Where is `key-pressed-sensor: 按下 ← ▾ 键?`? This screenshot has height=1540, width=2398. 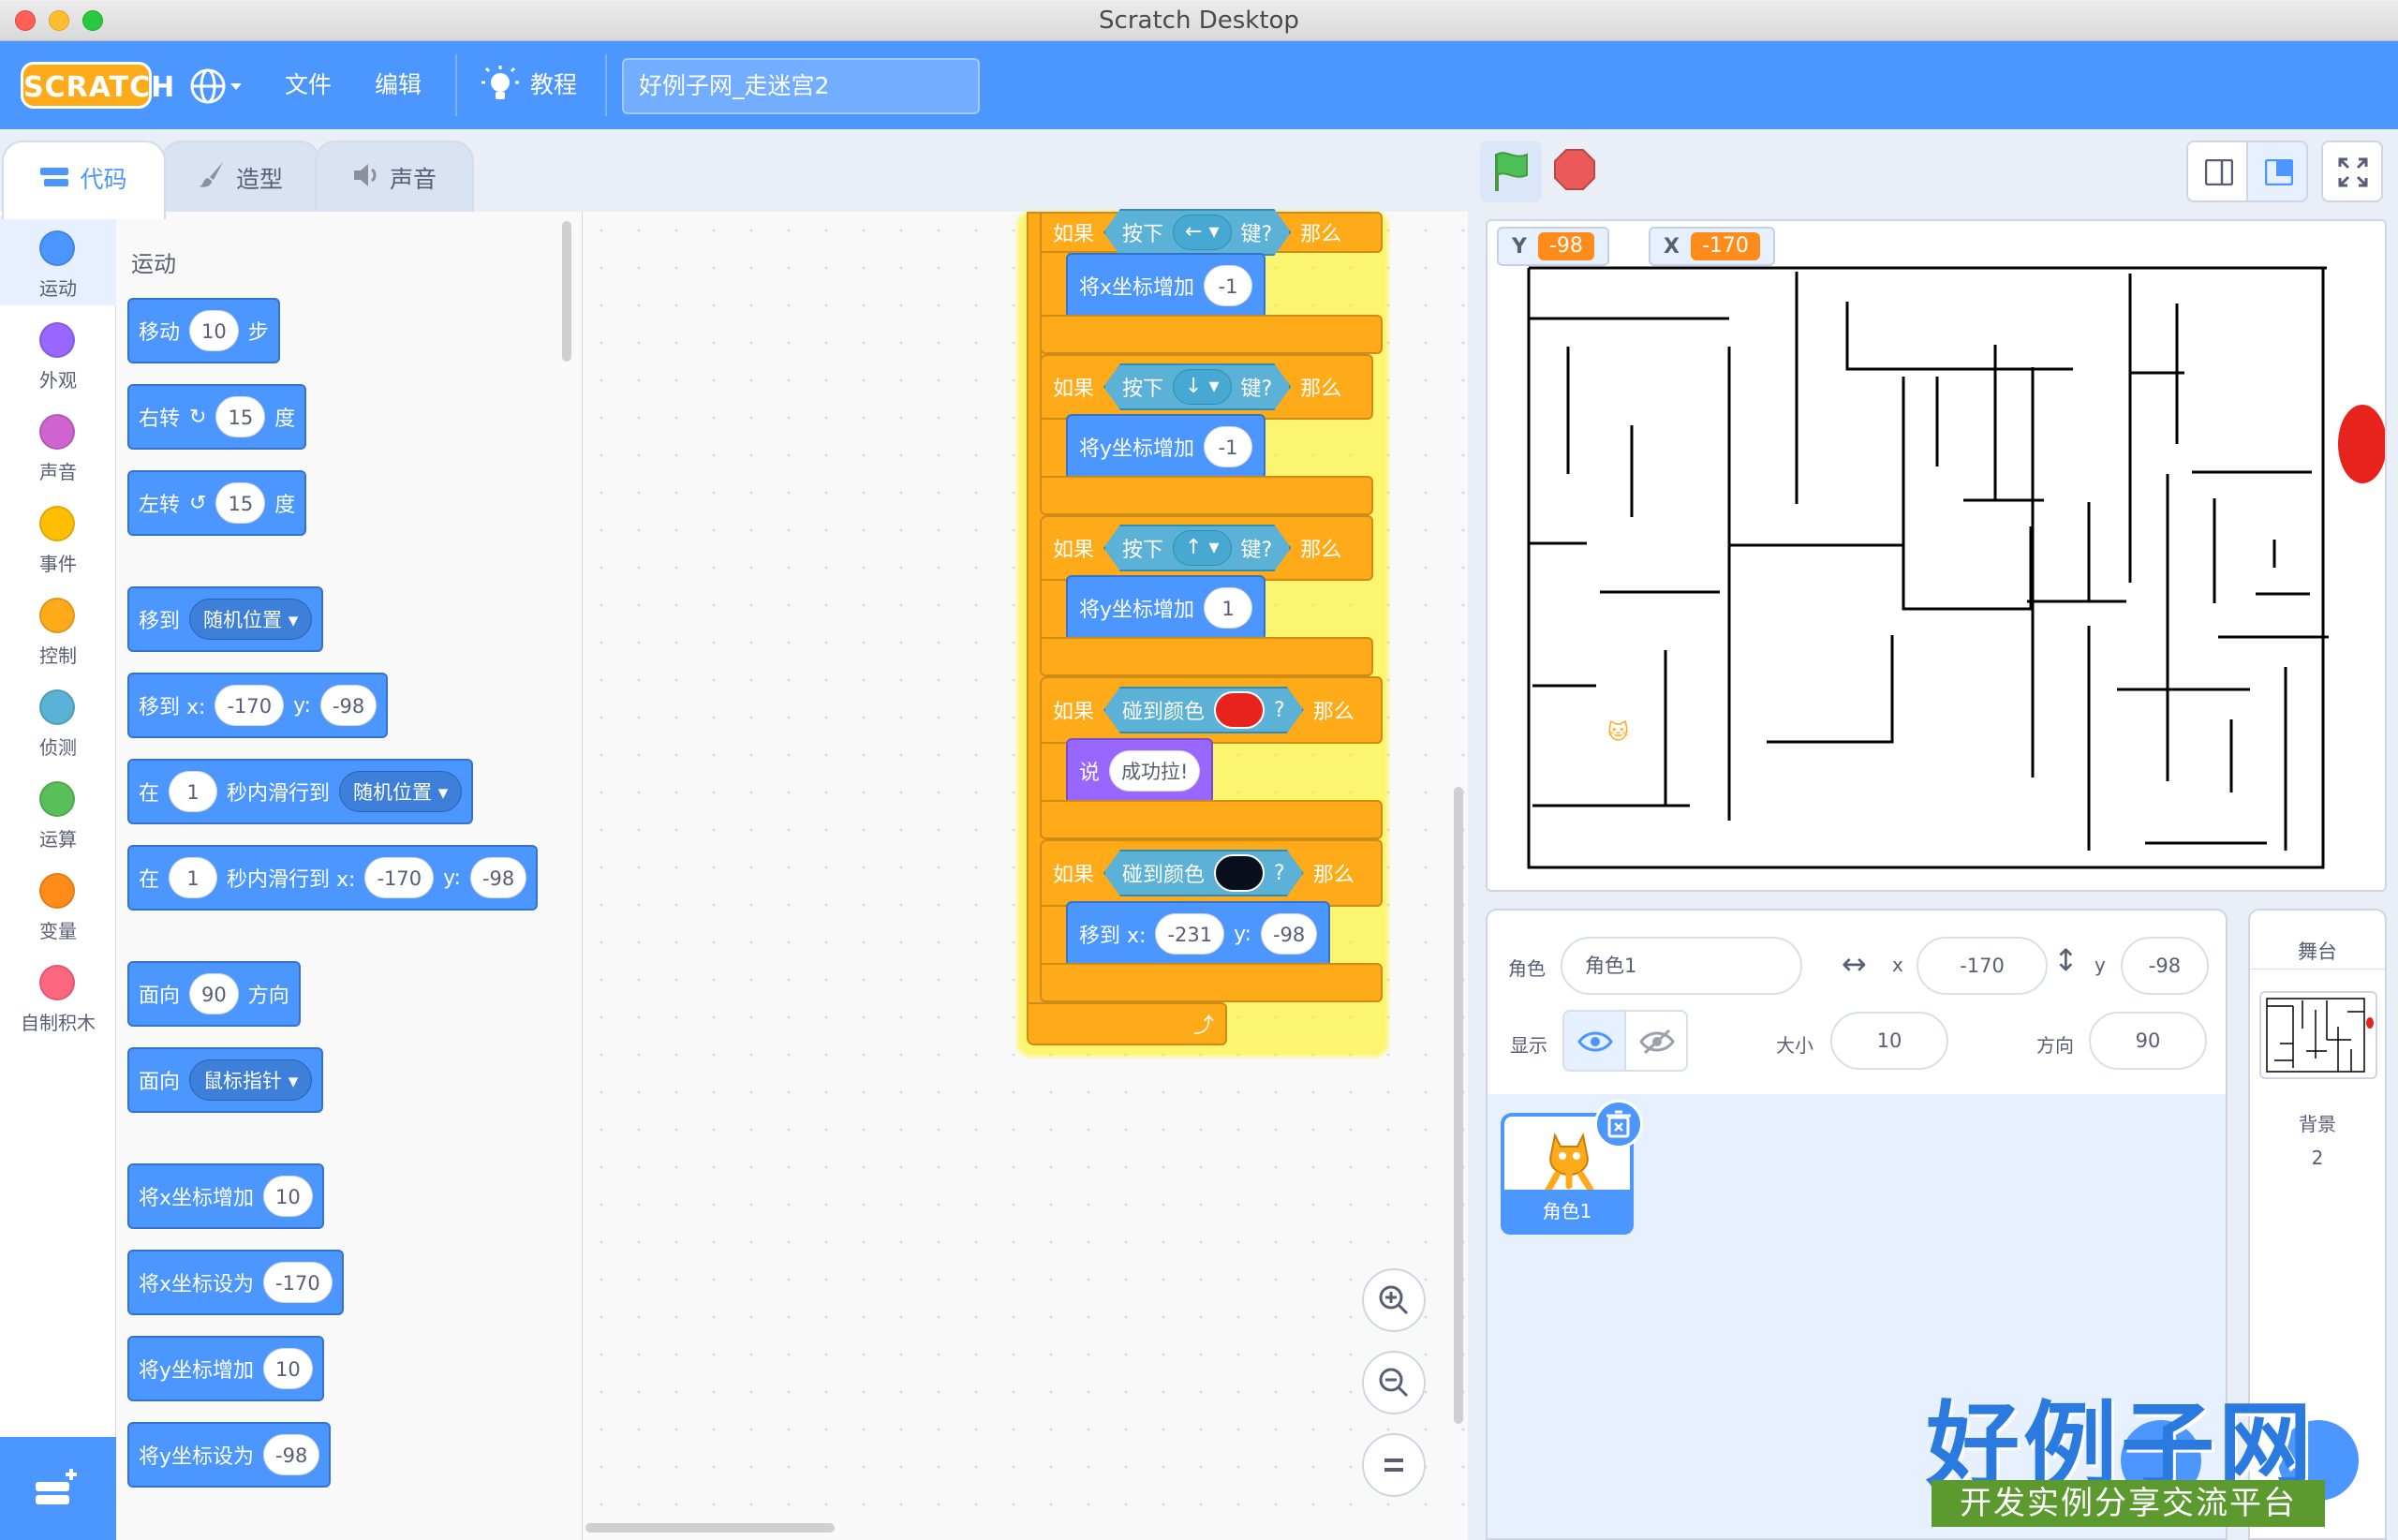 key-pressed-sensor: 按下 ← ▾ 键? is located at coordinates (1197, 232).